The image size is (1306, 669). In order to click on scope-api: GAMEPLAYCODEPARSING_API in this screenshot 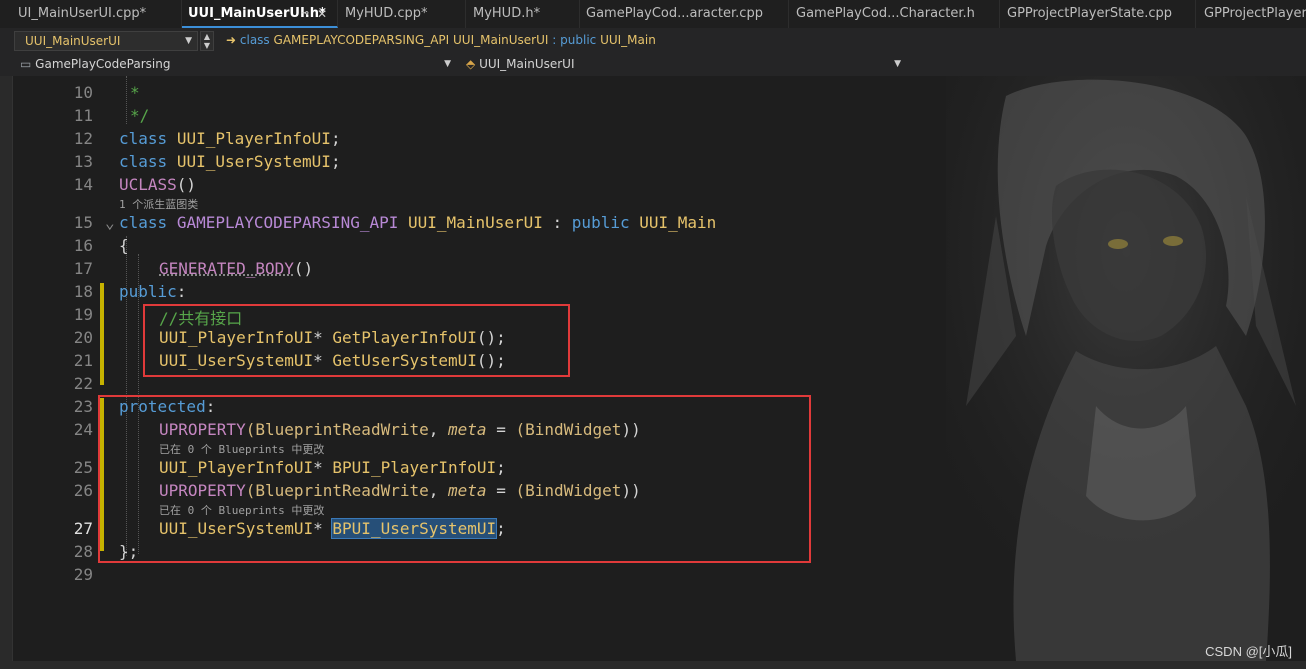, I will do `click(361, 40)`.